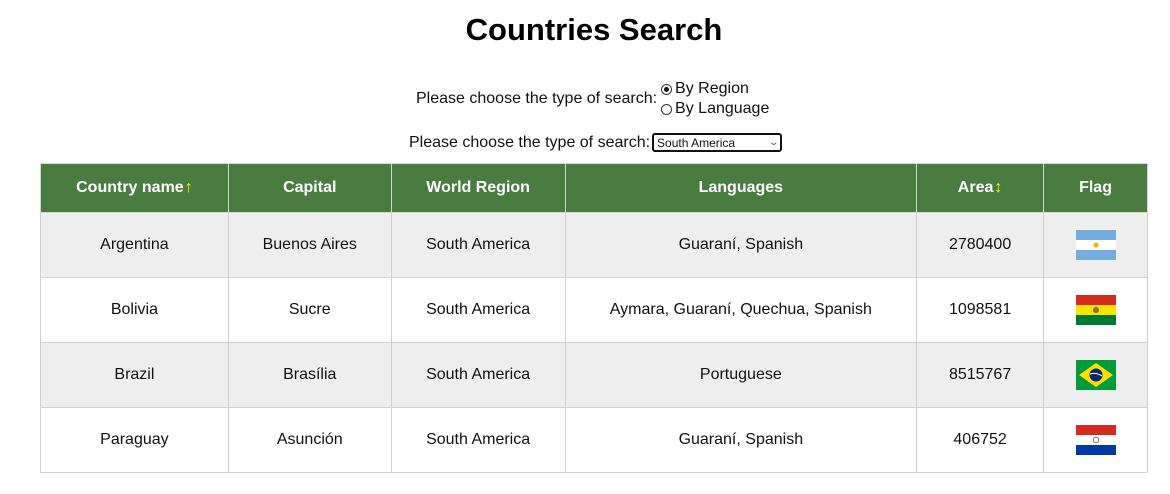 This screenshot has width=1170, height=494. Describe the element at coordinates (309, 245) in the screenshot. I see `cell-capital: Buenos Aires` at that location.